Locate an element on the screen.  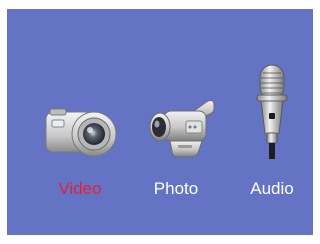
menu-label-audio: Audio is located at coordinates (272, 188).